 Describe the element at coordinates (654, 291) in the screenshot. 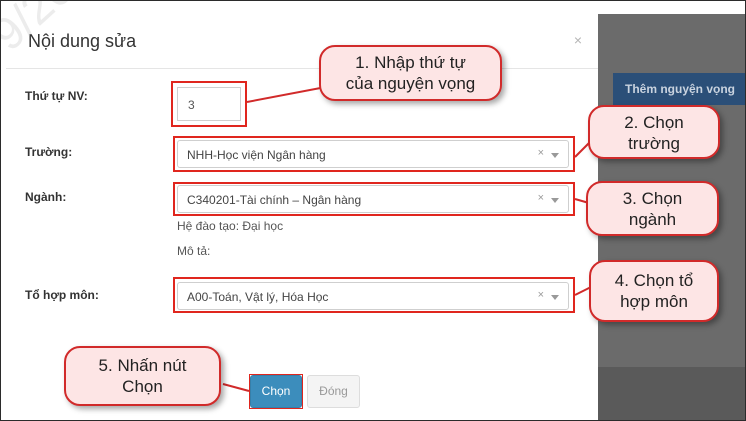

I see `callout-step-4: 4. Chọn tổ hợp môn` at that location.